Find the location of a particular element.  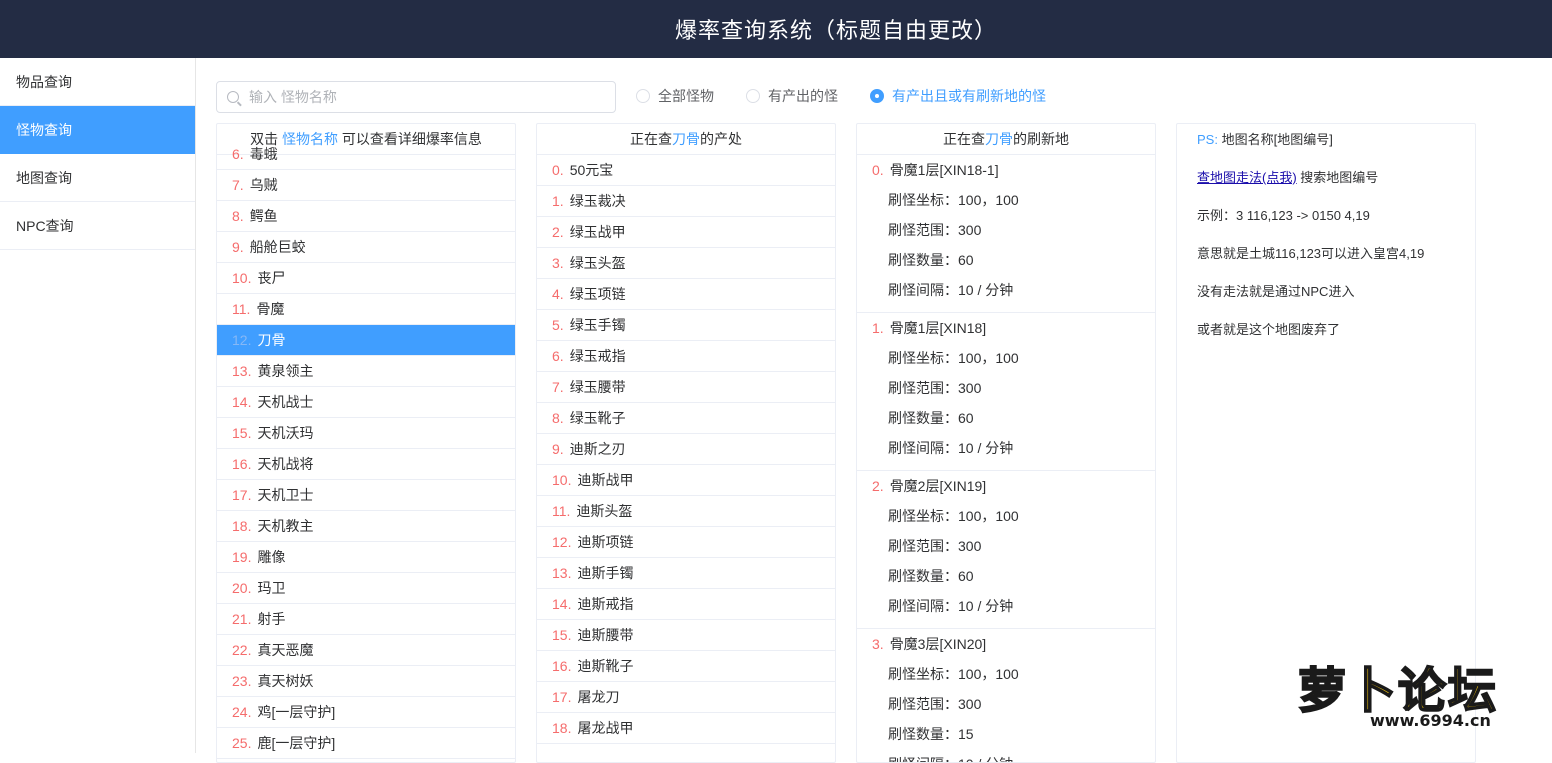

item-index: 0. is located at coordinates (558, 170).